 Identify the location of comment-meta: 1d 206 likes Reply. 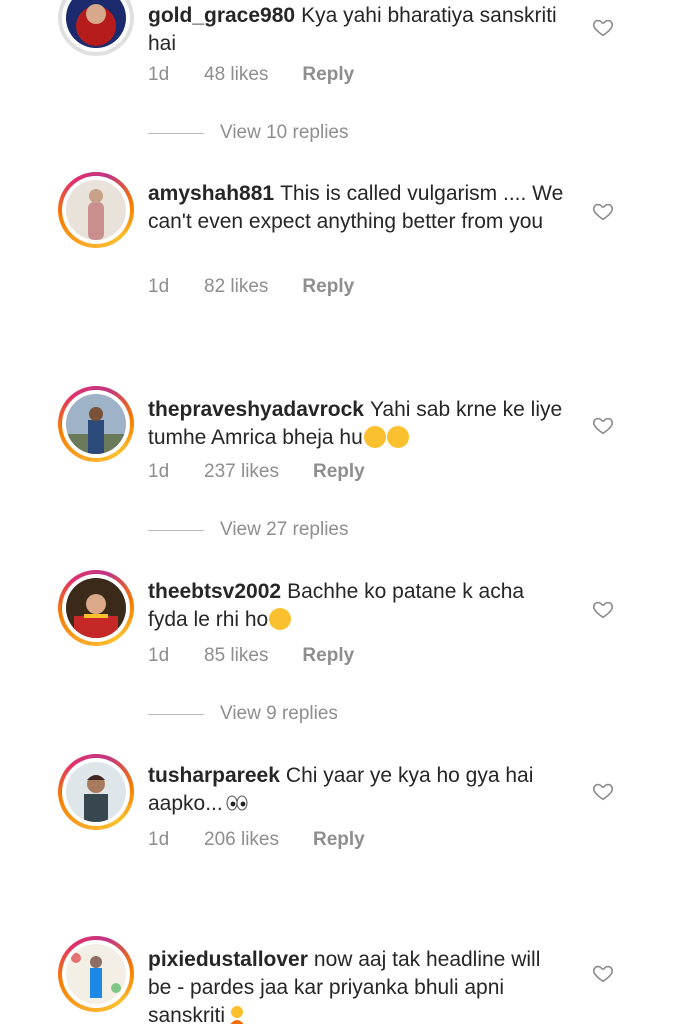
(256, 840).